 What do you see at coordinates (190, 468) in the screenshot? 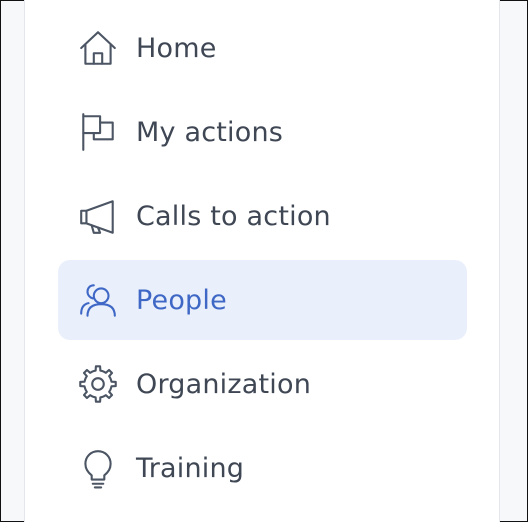
I see `sidebar-item-label: Training` at bounding box center [190, 468].